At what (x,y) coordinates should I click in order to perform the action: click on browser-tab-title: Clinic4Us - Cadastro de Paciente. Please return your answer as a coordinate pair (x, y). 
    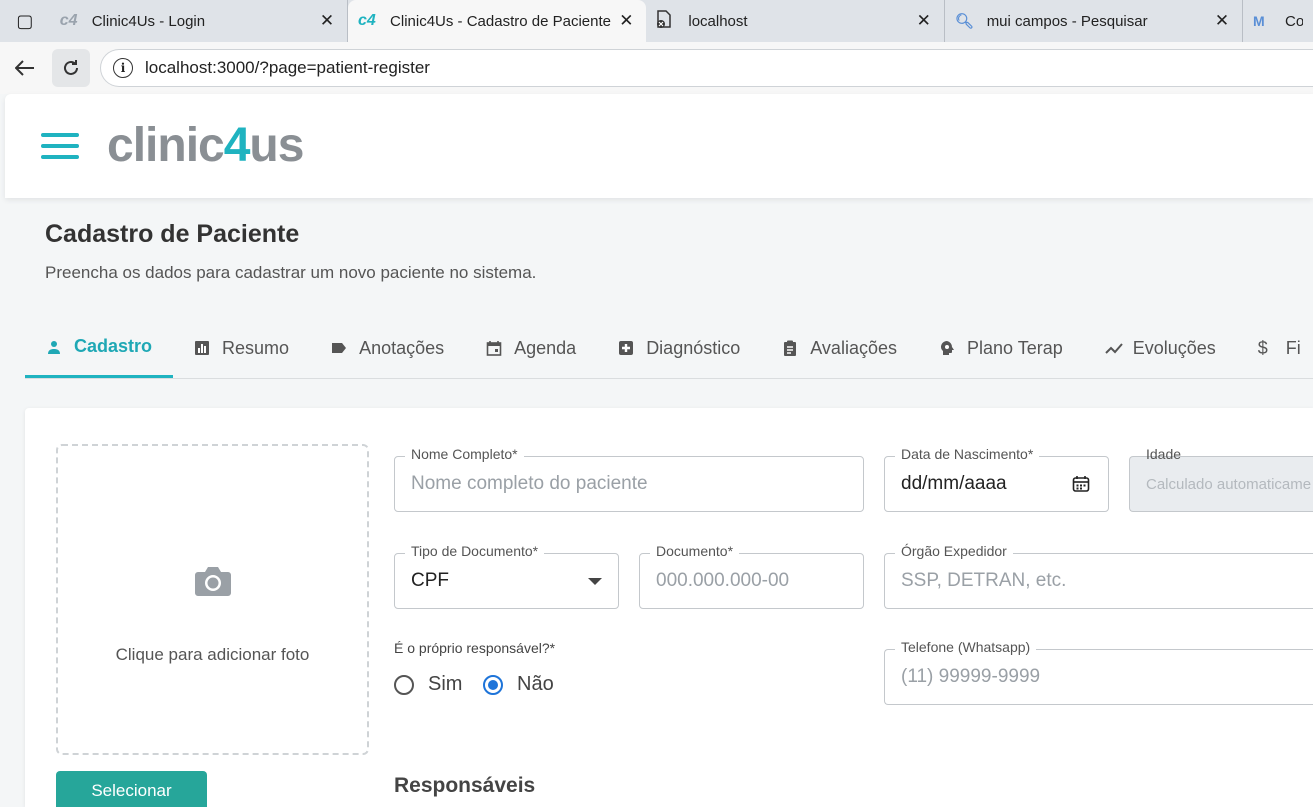
    Looking at the image, I should click on (500, 21).